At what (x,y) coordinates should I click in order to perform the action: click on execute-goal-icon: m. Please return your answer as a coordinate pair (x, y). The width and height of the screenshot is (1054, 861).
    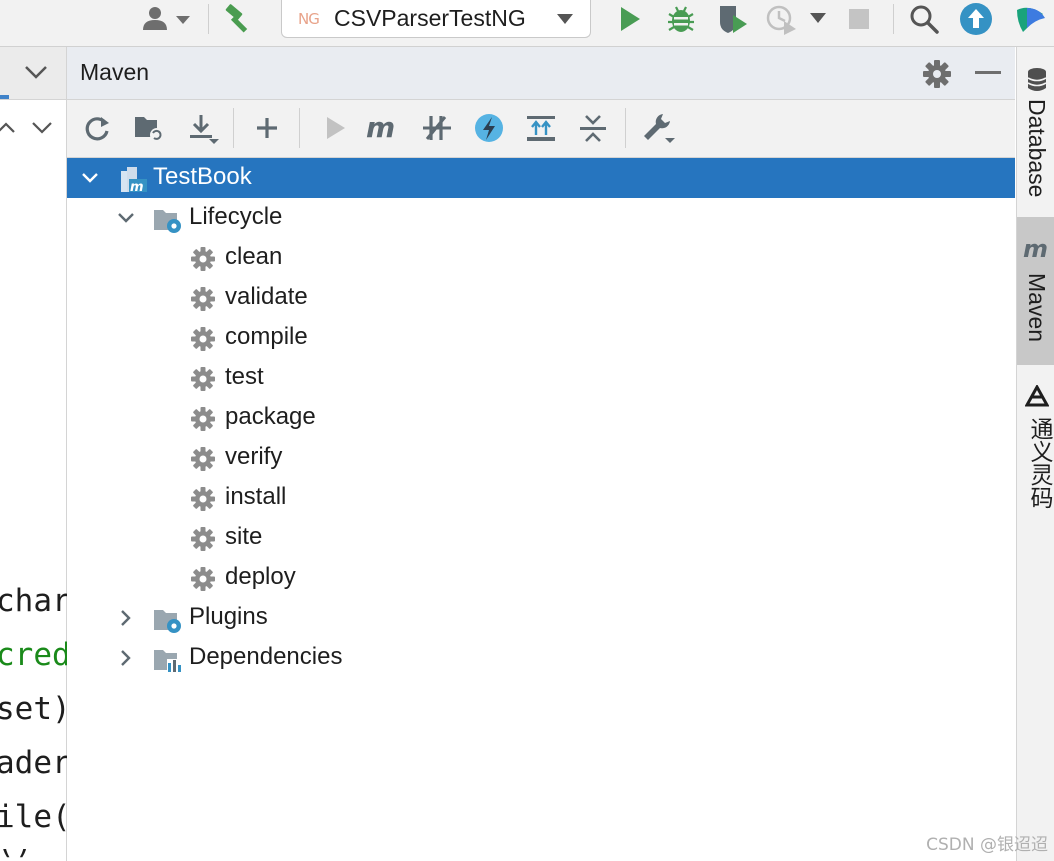
    Looking at the image, I should click on (383, 128).